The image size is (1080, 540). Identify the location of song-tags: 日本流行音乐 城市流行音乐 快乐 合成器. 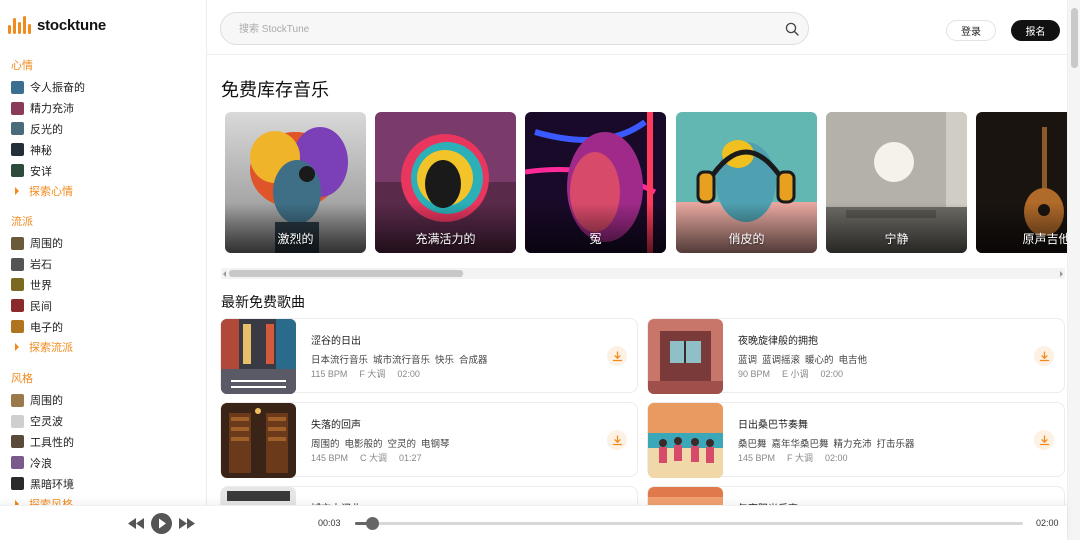
(402, 359).